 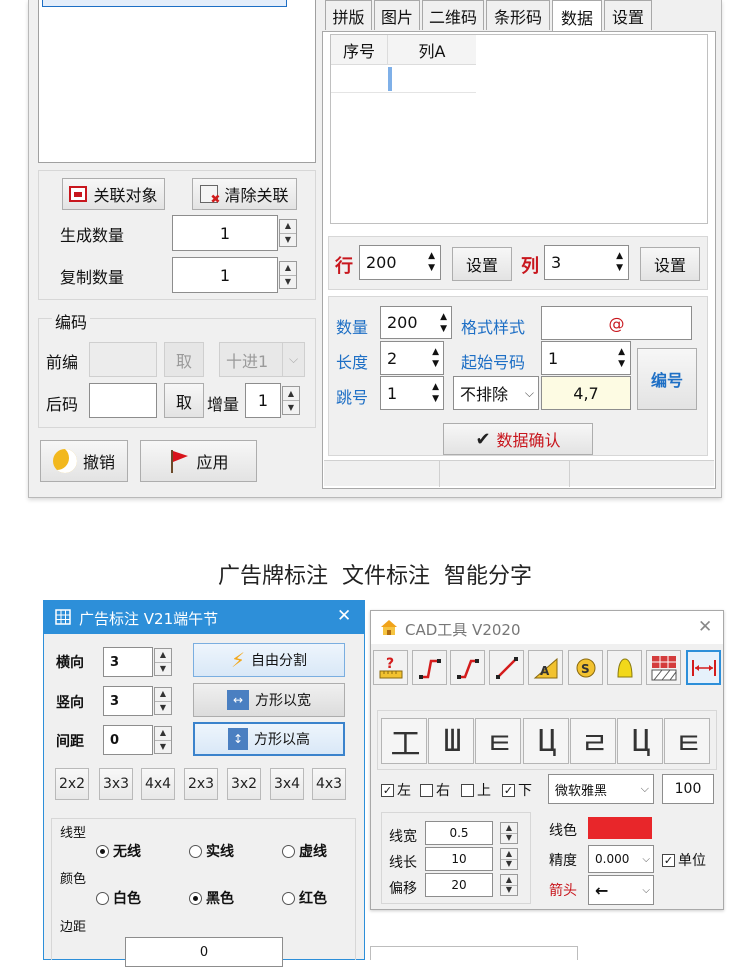 I want to click on color-white-radio: 白色, so click(x=118, y=898).